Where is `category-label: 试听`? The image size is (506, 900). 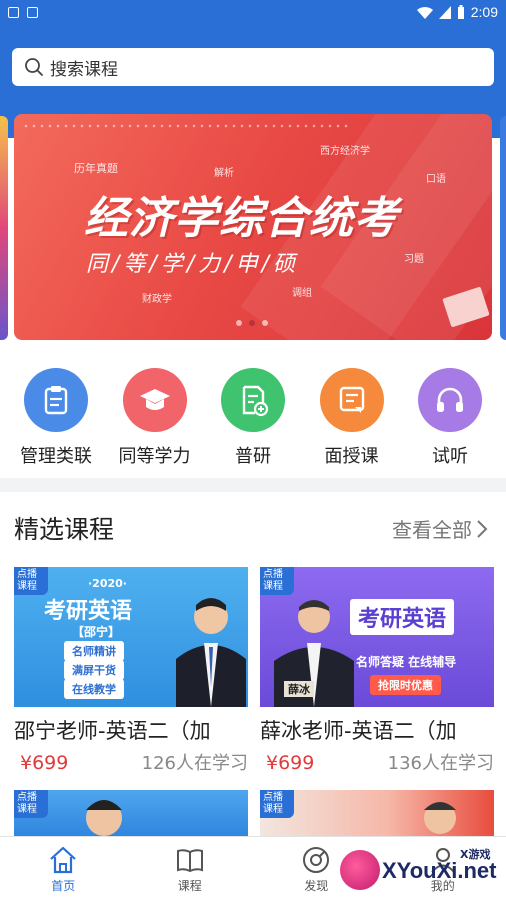 category-label: 试听 is located at coordinates (450, 456).